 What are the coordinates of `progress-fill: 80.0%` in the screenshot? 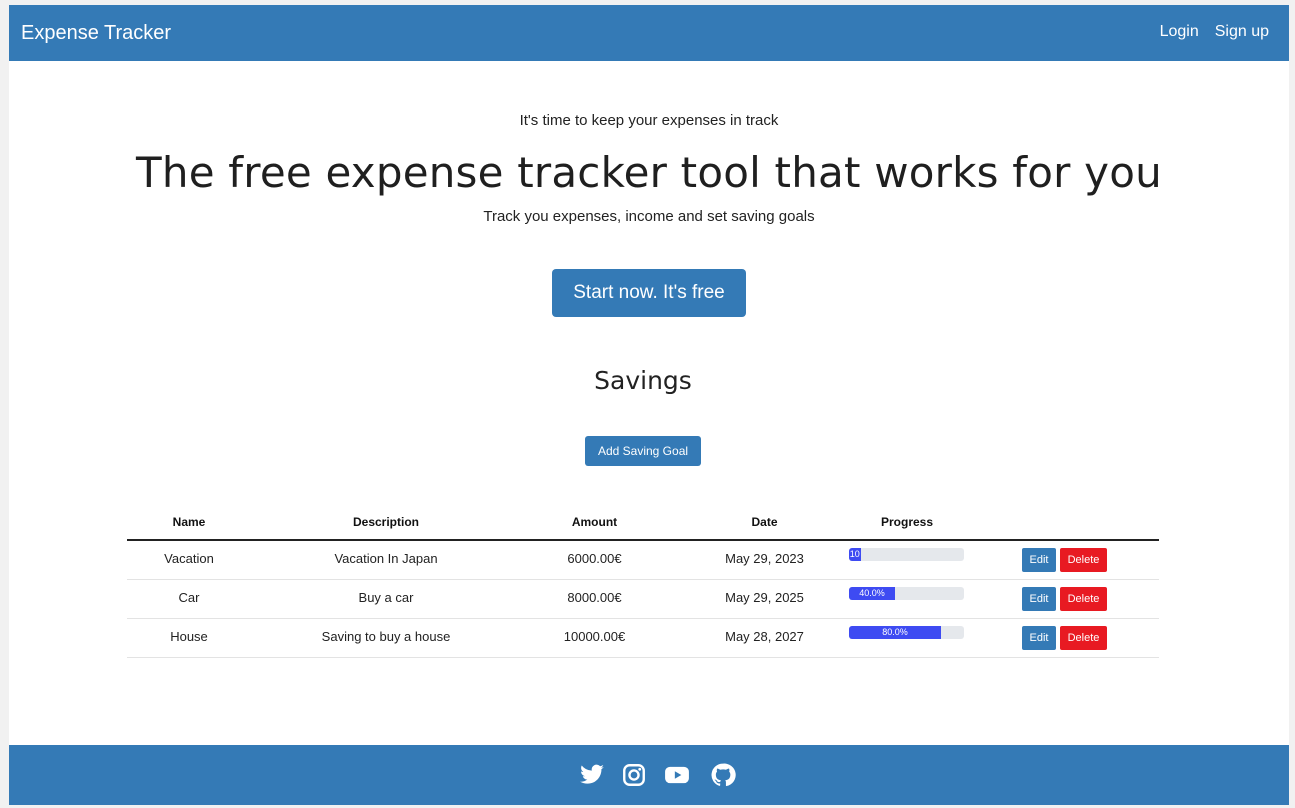 It's located at (895, 632).